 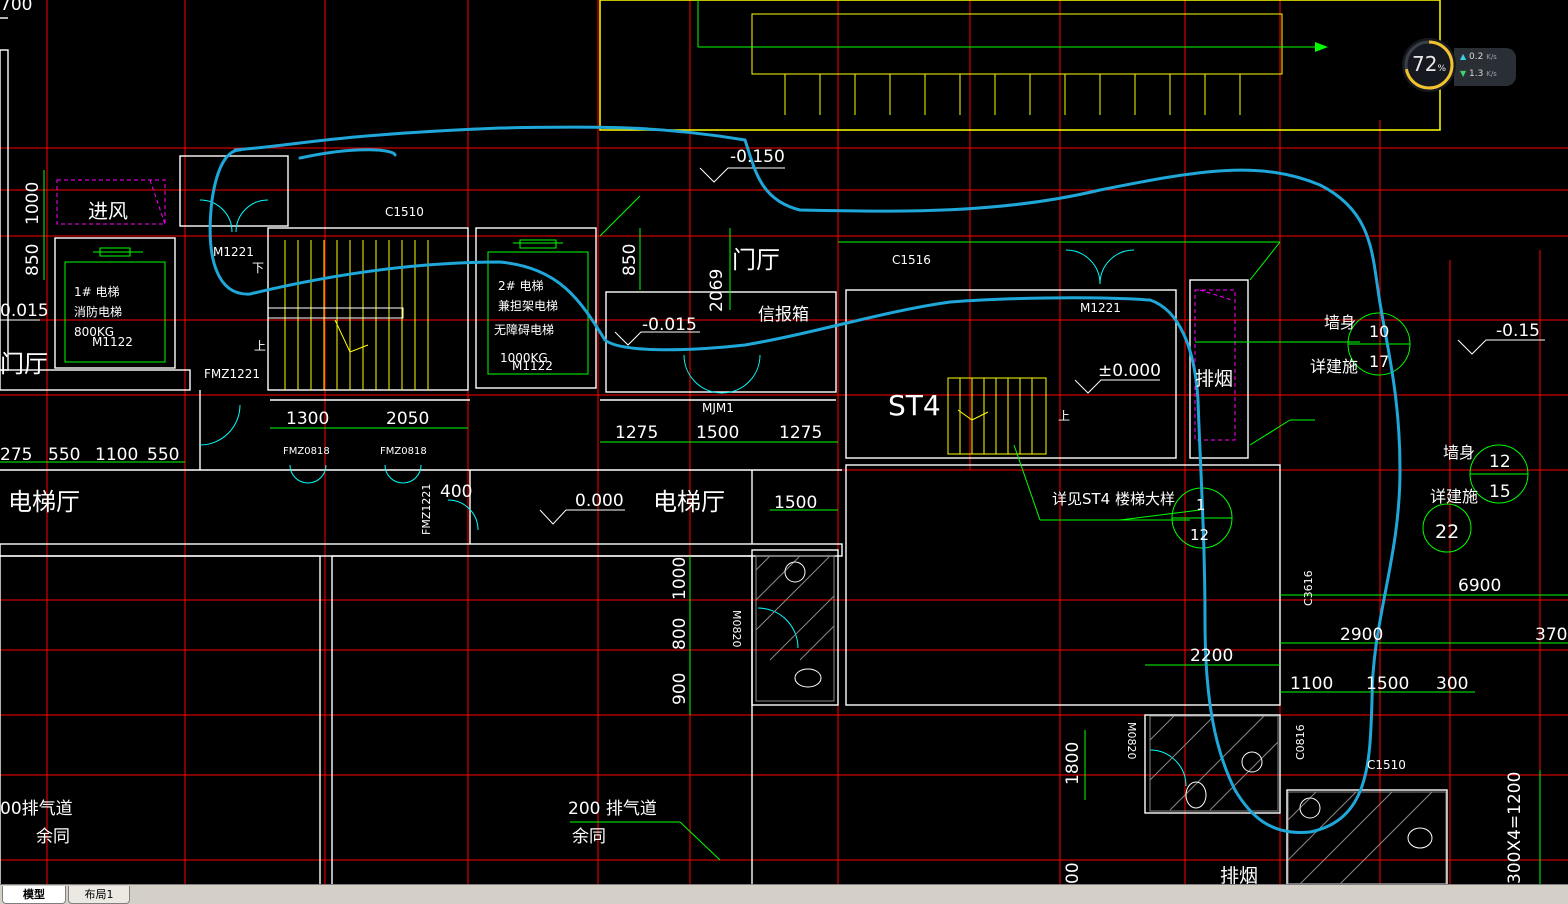 I want to click on room-label: 进风, so click(x=108, y=211).